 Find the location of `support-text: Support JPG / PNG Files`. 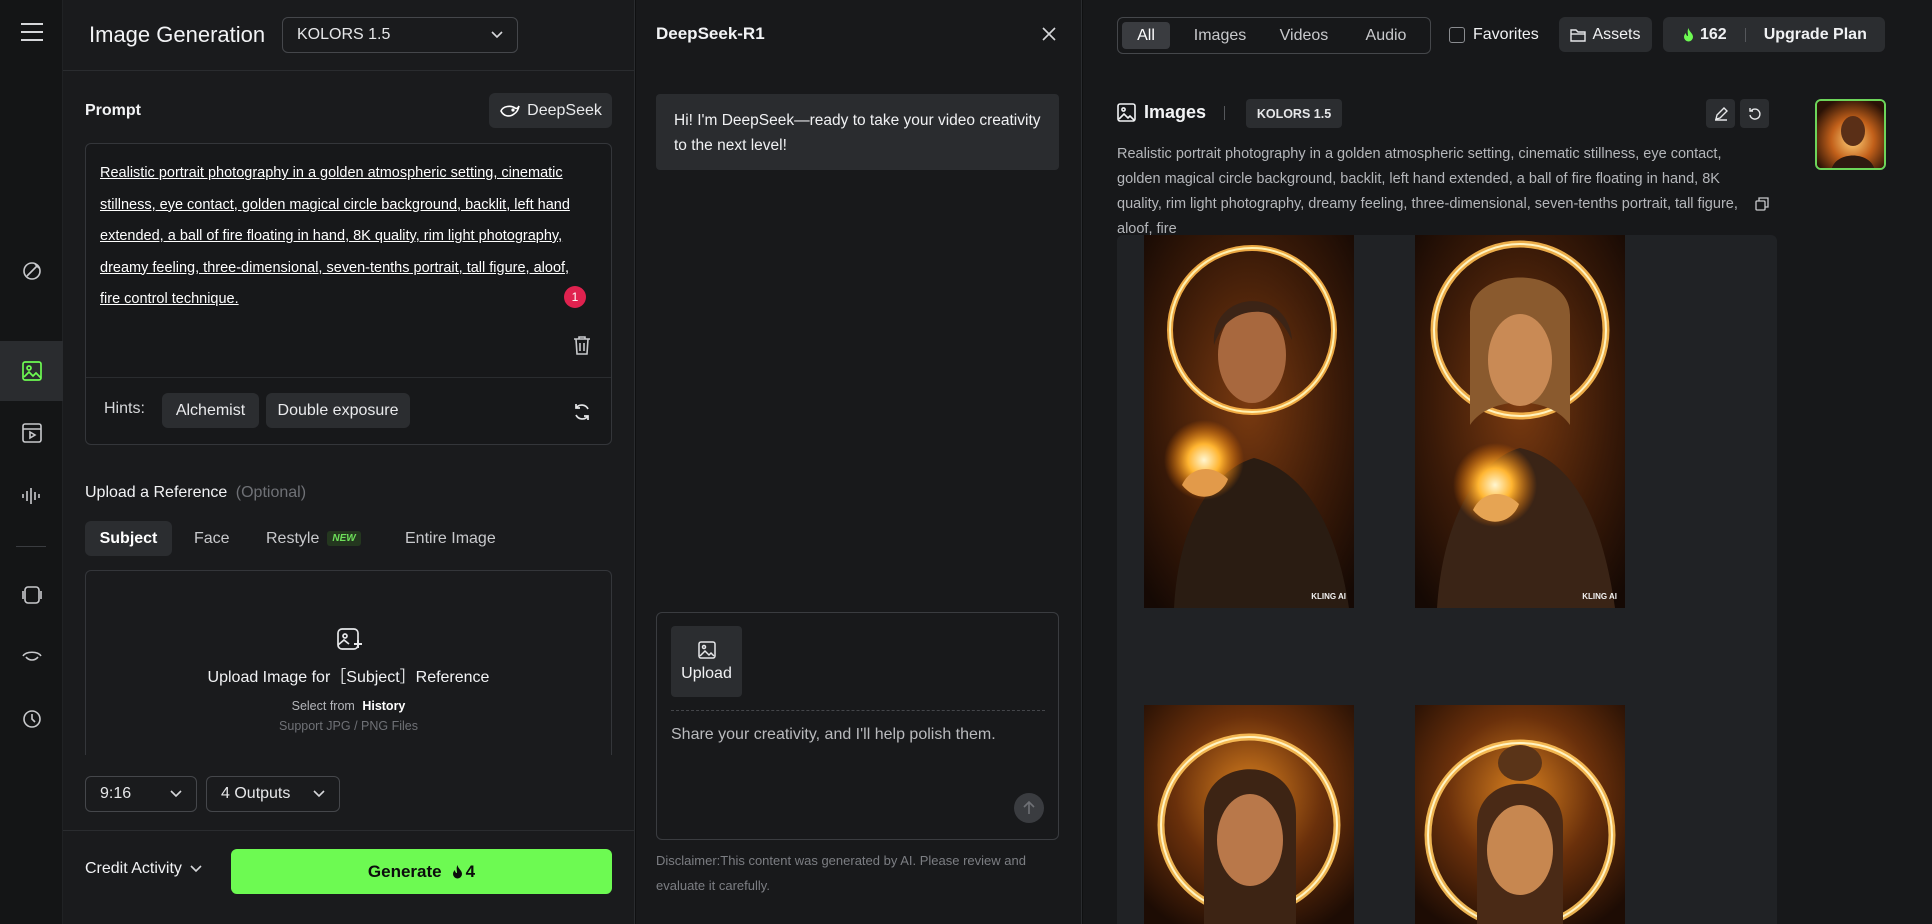

support-text: Support JPG / PNG Files is located at coordinates (348, 726).